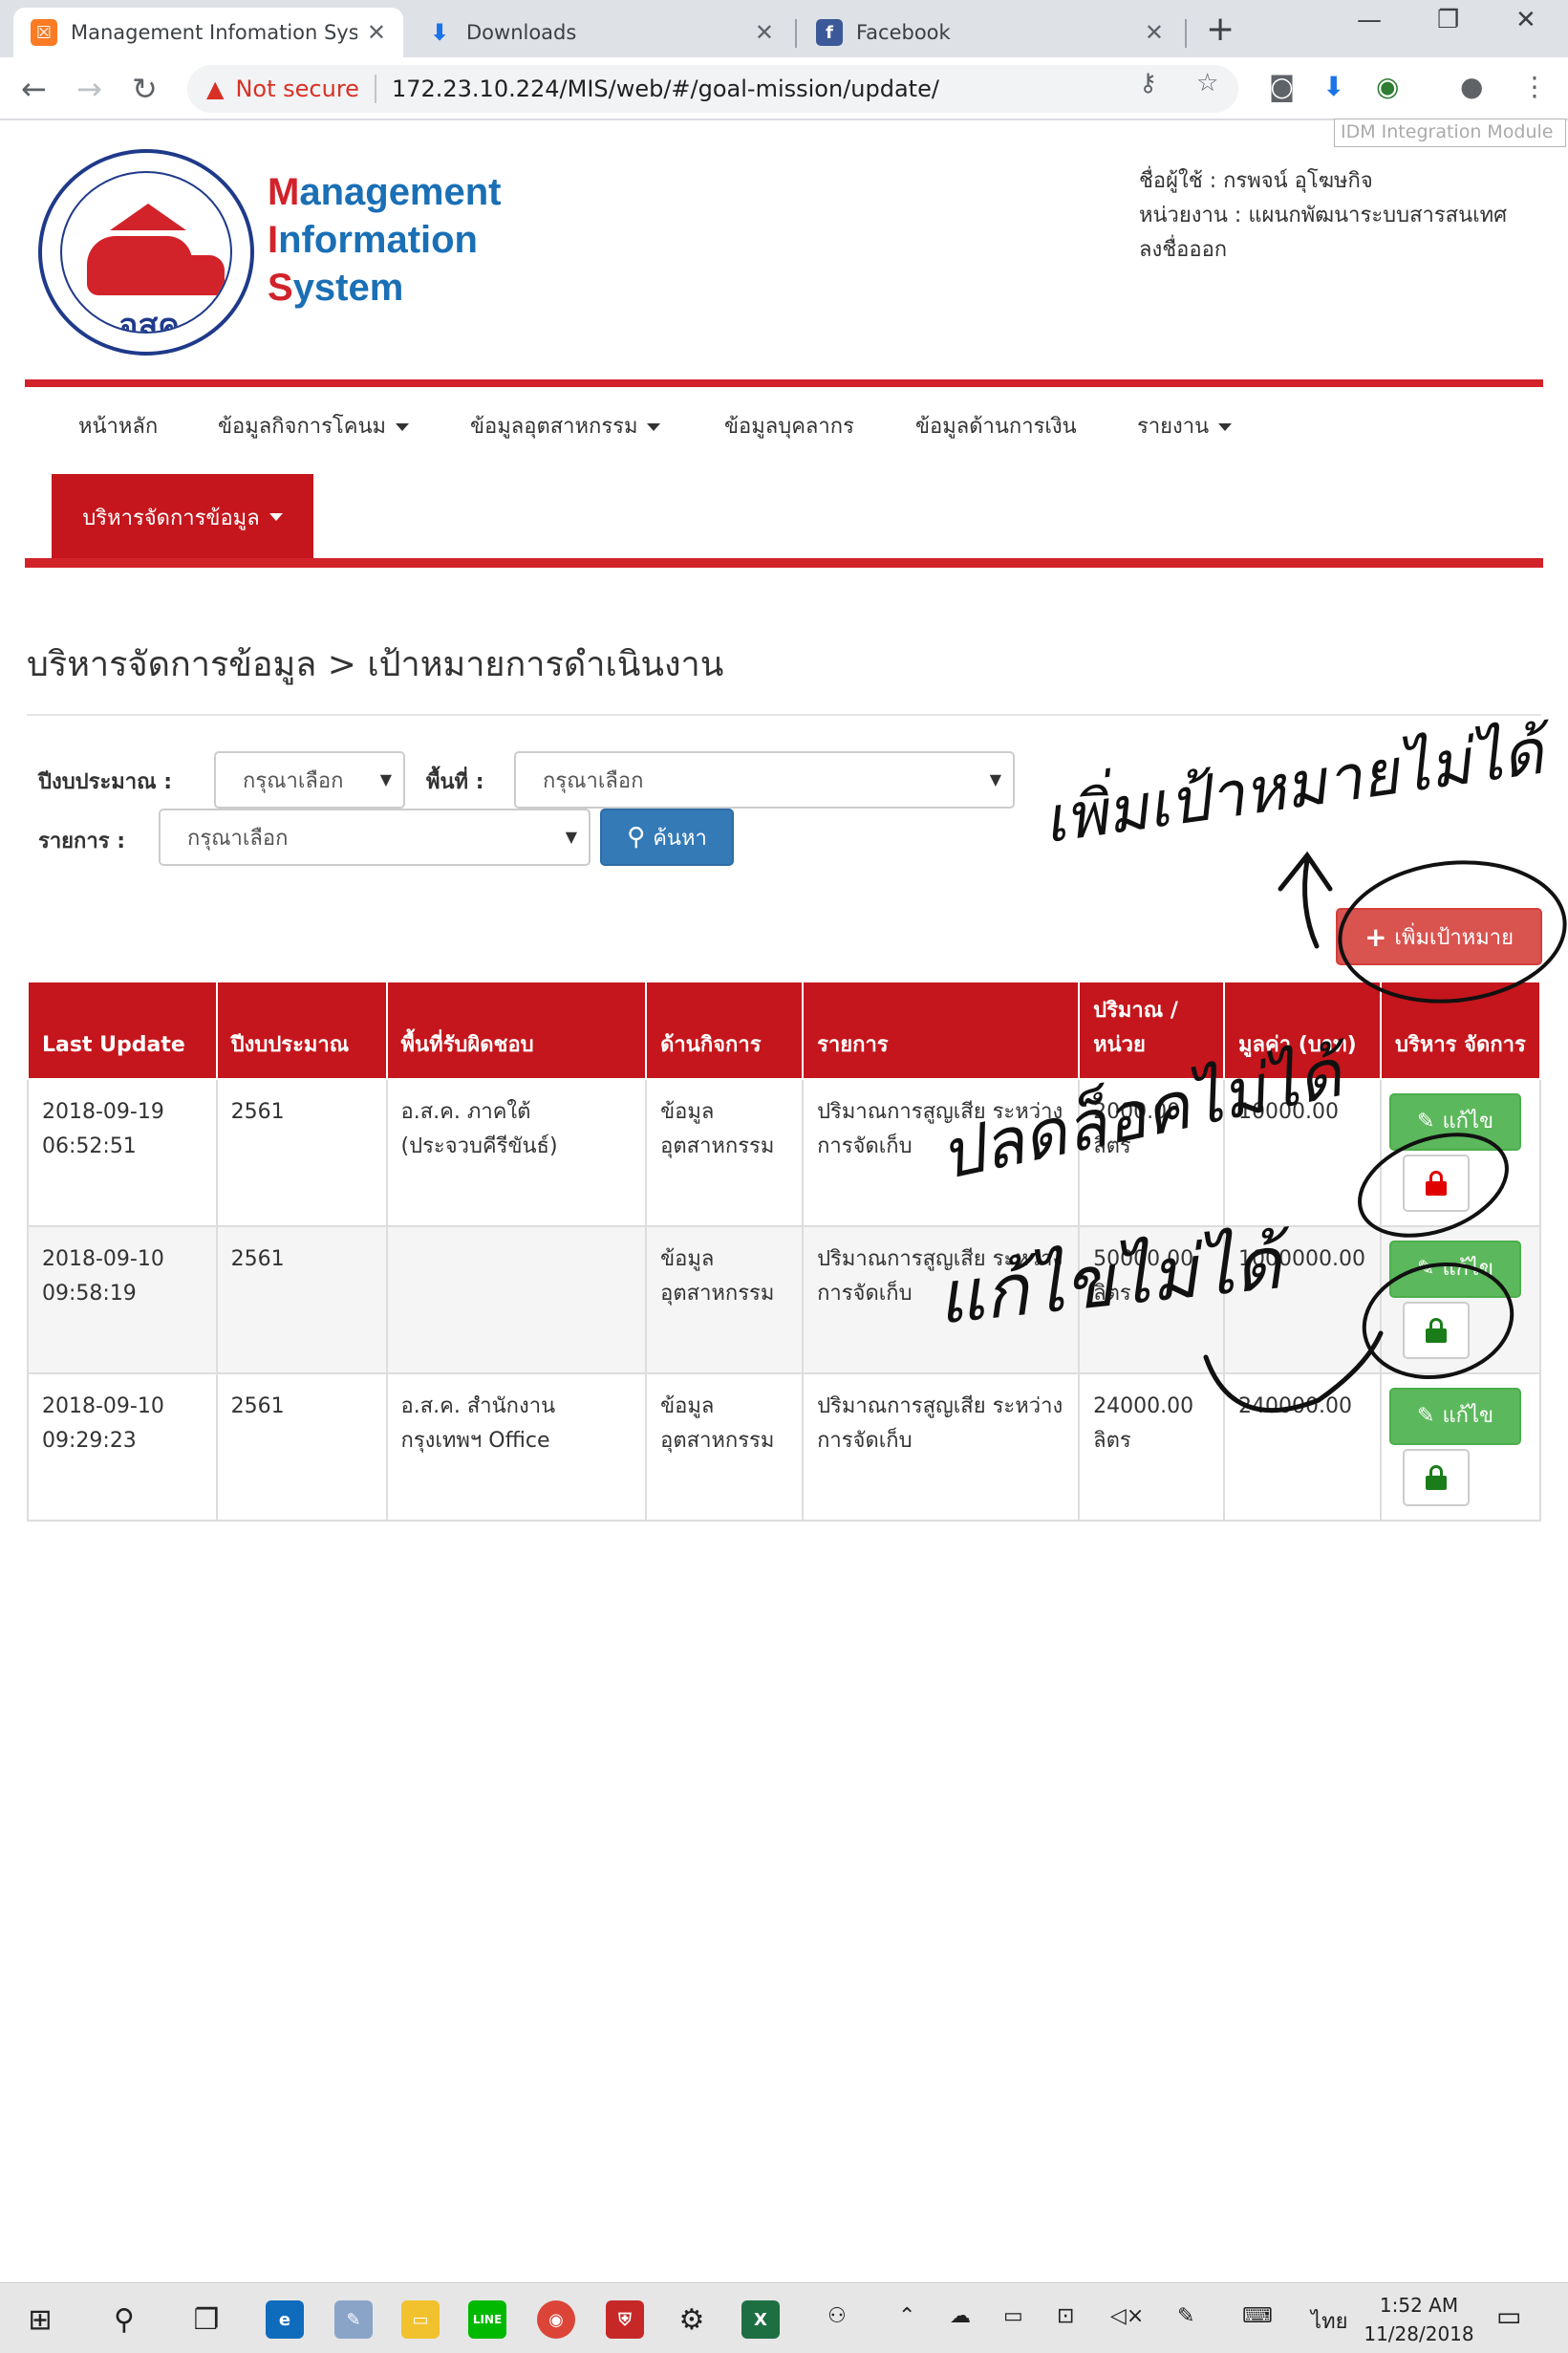  I want to click on column-header: ปีงบประมาณ, so click(301, 1030).